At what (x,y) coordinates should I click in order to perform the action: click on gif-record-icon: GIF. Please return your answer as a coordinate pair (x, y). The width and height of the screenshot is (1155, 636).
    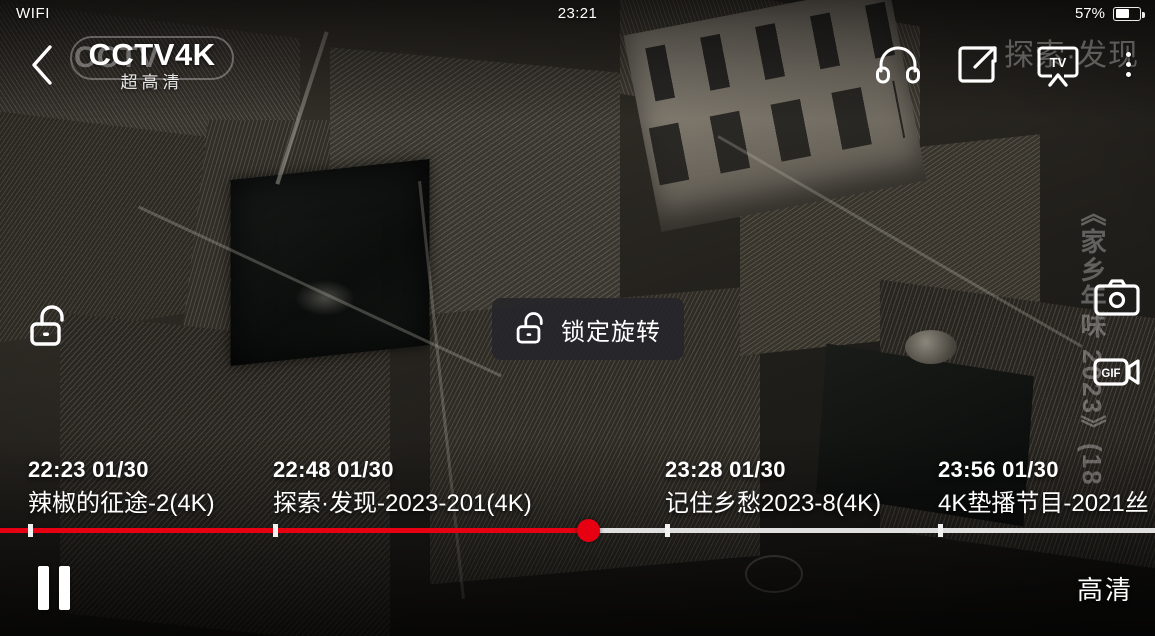
    Looking at the image, I should click on (1116, 372).